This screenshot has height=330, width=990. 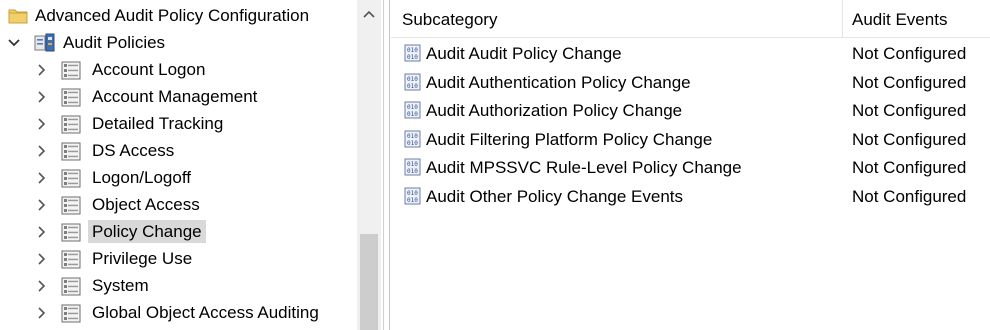 What do you see at coordinates (142, 258) in the screenshot?
I see `tree-item-label: Privilege Use` at bounding box center [142, 258].